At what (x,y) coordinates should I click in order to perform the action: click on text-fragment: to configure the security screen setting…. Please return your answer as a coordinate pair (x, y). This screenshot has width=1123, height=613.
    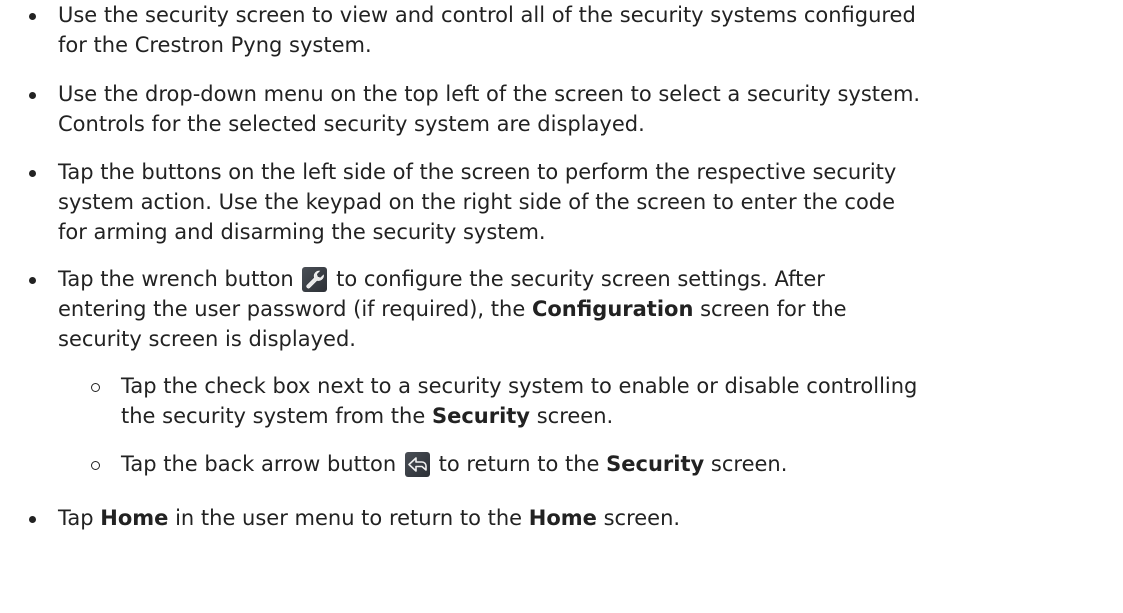
    Looking at the image, I should click on (580, 279).